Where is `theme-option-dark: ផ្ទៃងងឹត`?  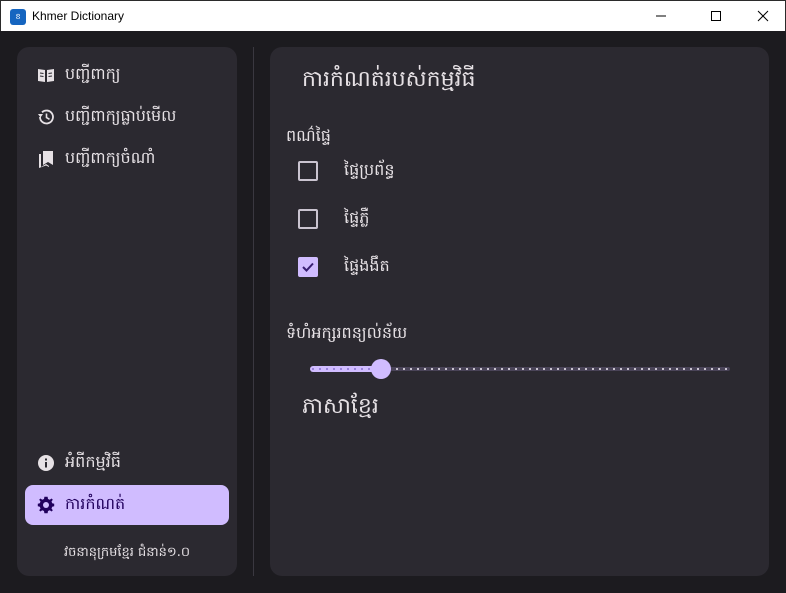
theme-option-dark: ផ្ទៃងងឹត is located at coordinates (344, 267).